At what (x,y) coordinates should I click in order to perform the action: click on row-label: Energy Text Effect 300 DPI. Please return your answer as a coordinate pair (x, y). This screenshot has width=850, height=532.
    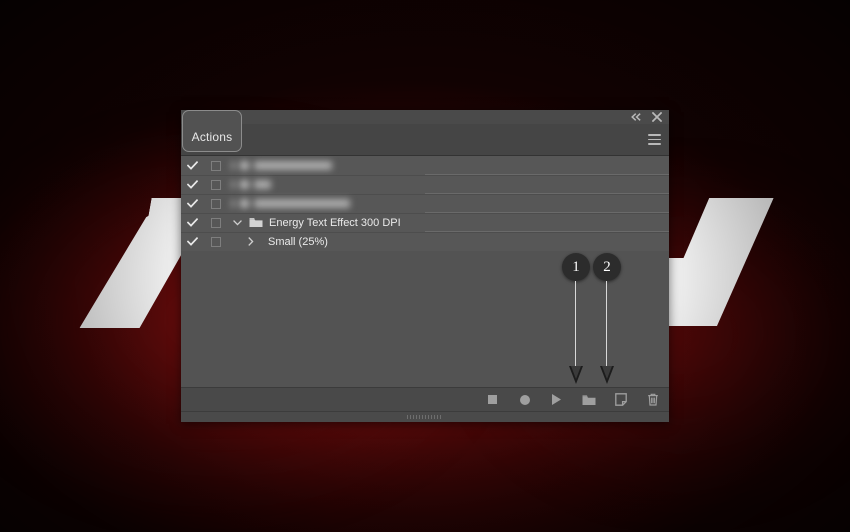
    Looking at the image, I should click on (335, 222).